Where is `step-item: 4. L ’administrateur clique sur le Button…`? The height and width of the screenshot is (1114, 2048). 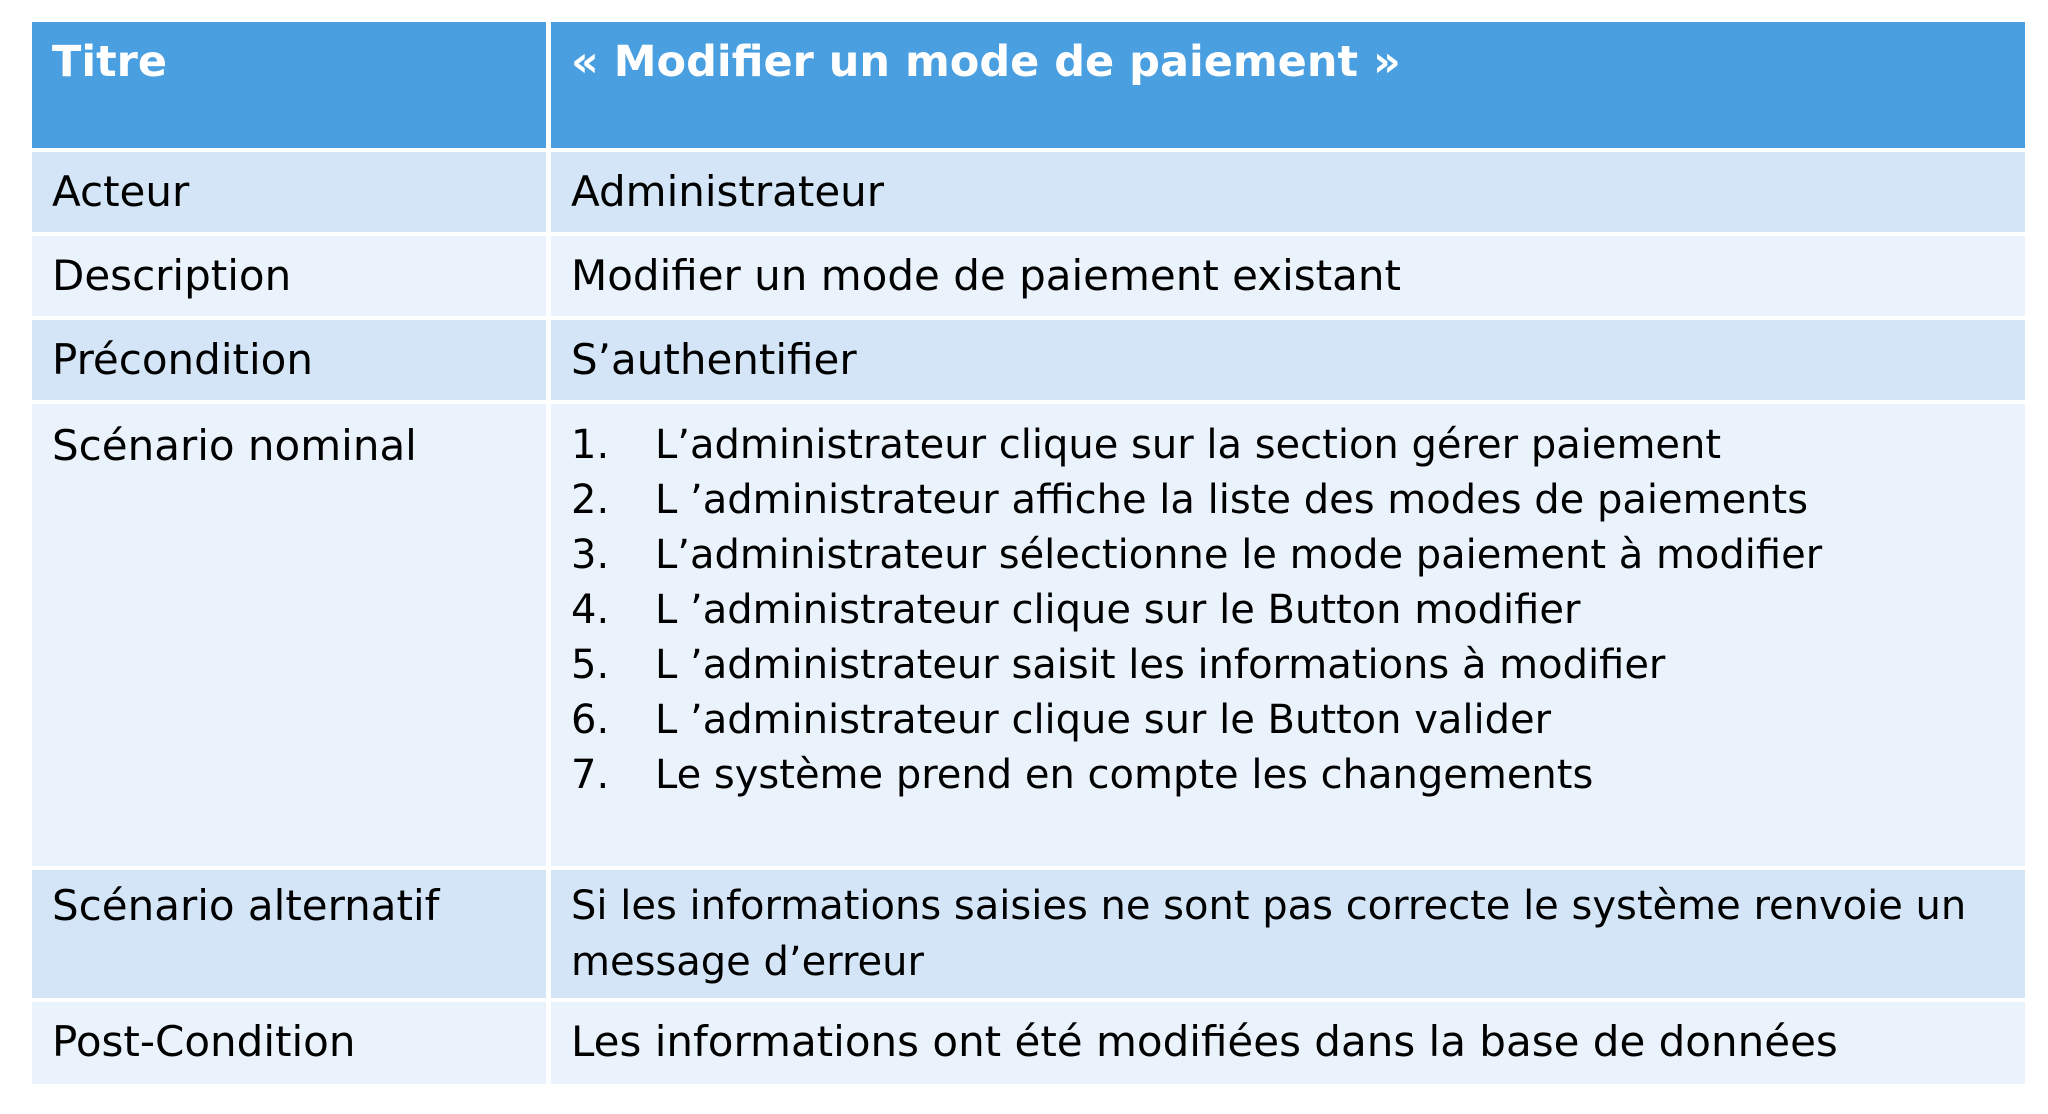
step-item: 4. L ’administrateur clique sur le Button… is located at coordinates (1298, 610).